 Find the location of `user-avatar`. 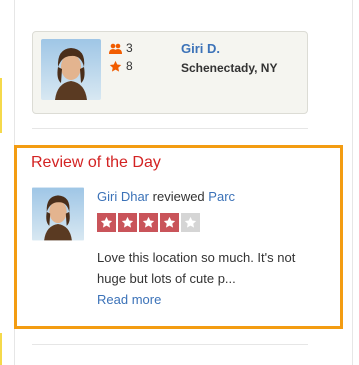

user-avatar is located at coordinates (71, 69).